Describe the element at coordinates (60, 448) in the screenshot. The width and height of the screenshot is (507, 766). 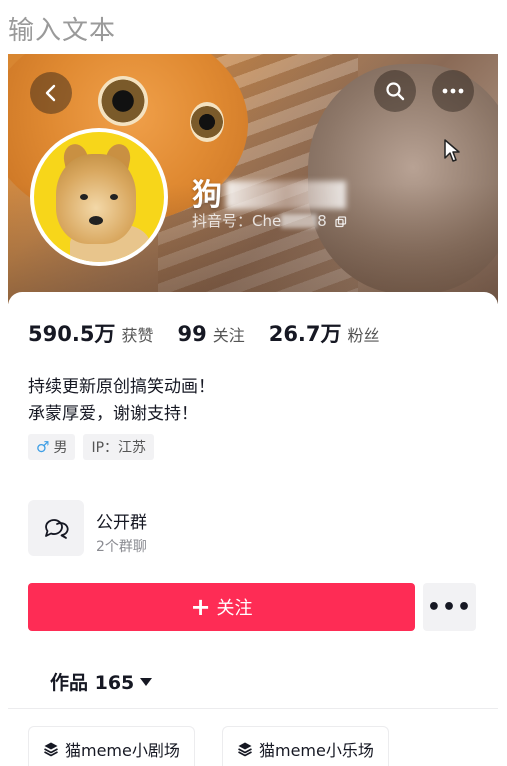
I see `gender-label: 男` at that location.